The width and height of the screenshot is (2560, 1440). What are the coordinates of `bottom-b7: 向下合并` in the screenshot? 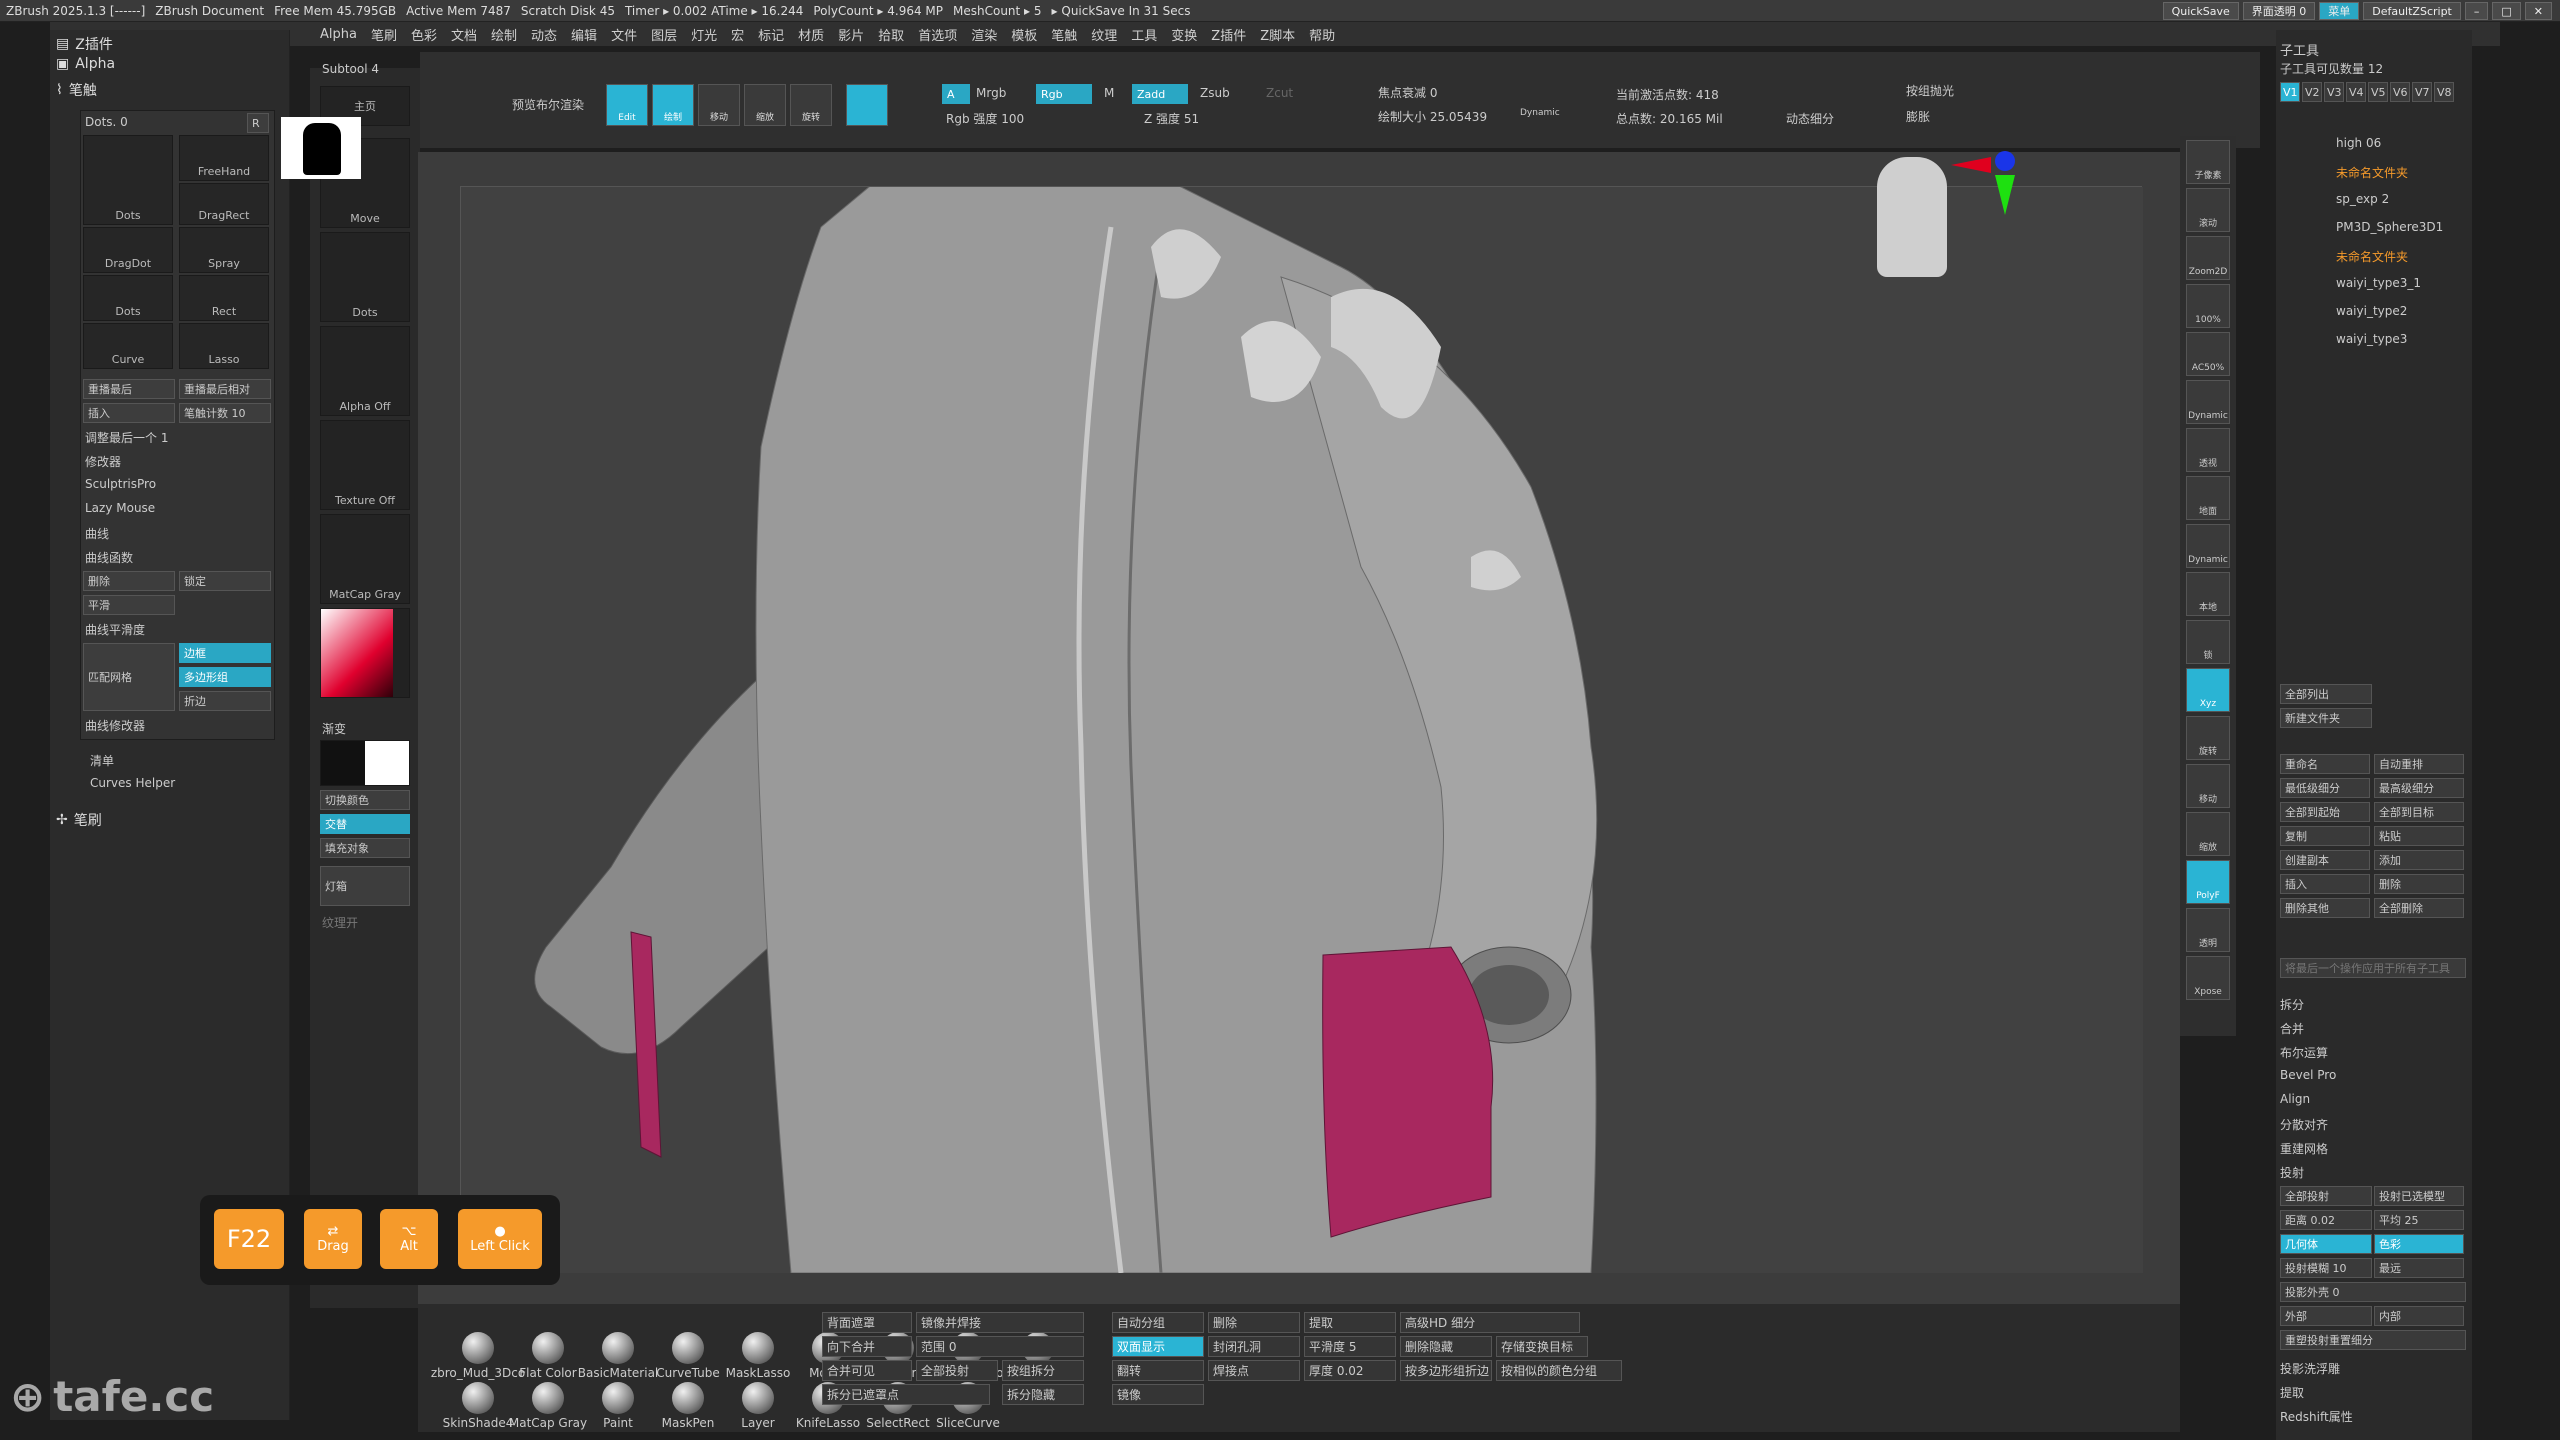 It's located at (867, 1346).